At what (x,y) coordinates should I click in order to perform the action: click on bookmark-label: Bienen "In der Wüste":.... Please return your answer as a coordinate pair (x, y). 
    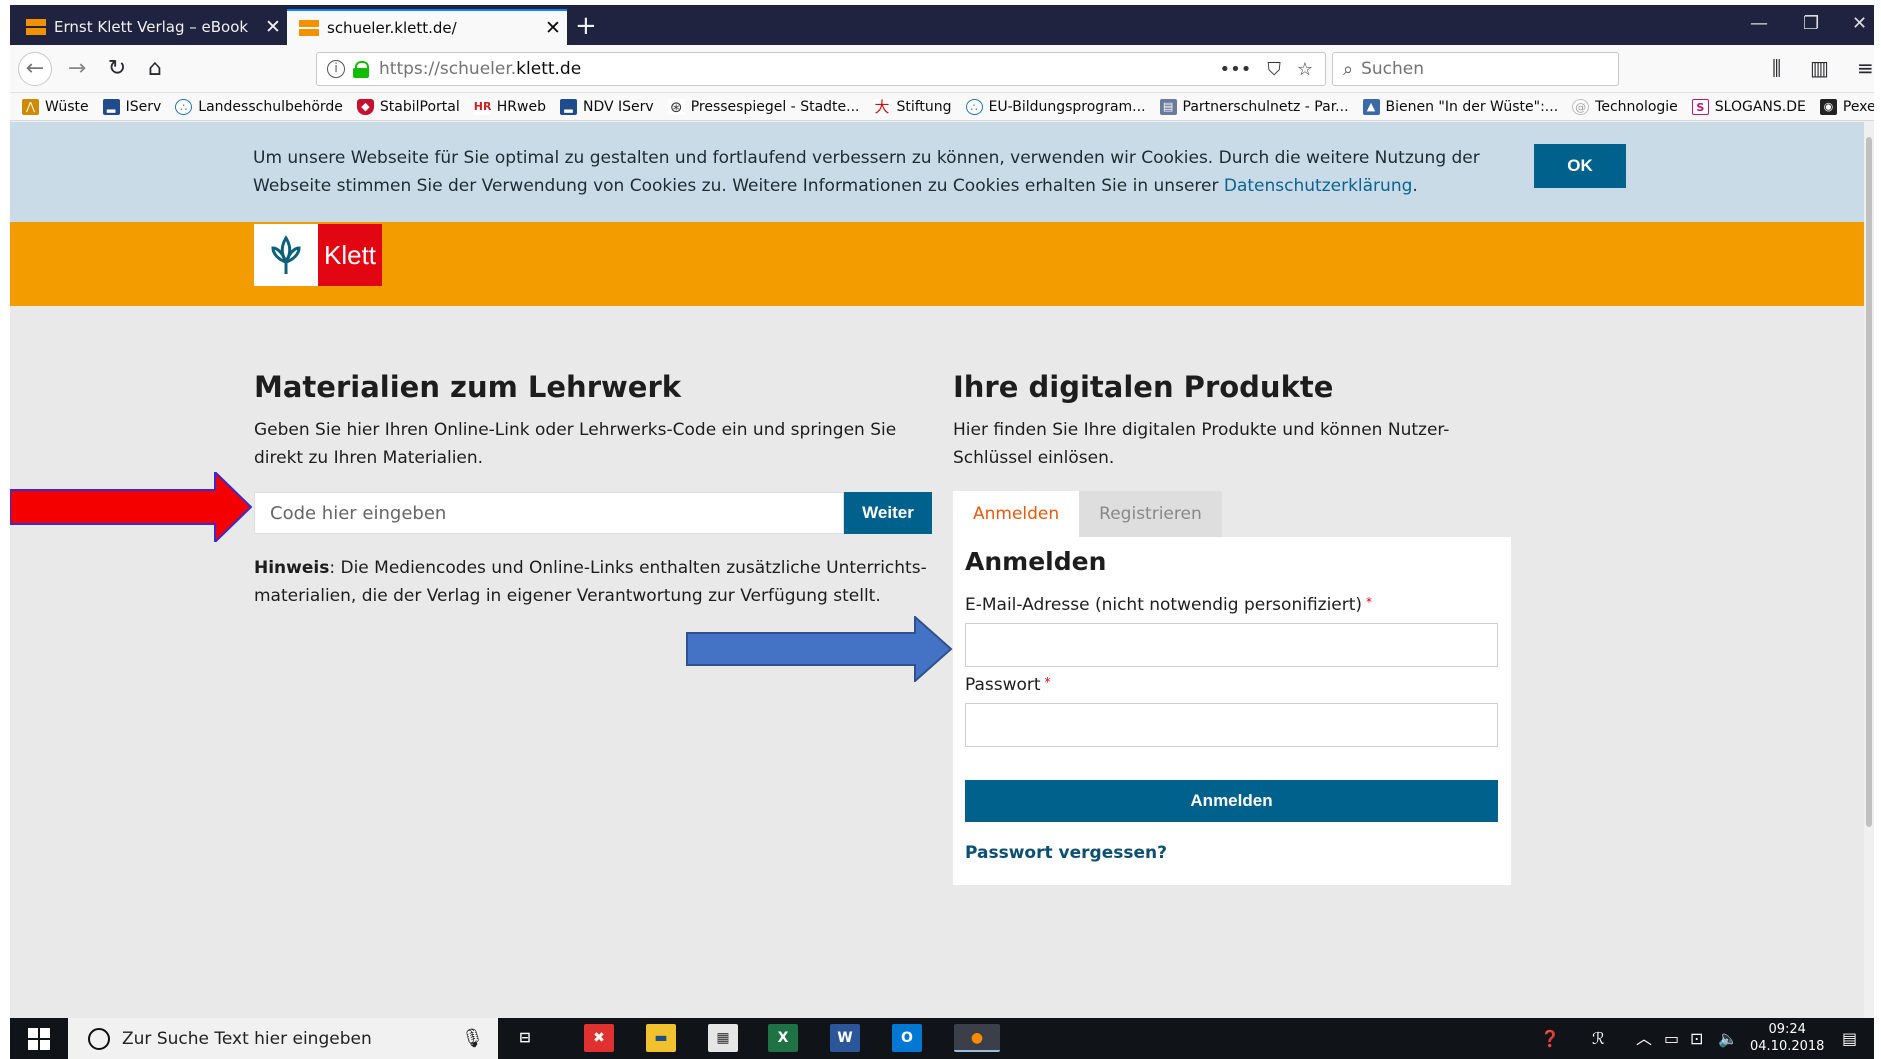
    Looking at the image, I should click on (1472, 106).